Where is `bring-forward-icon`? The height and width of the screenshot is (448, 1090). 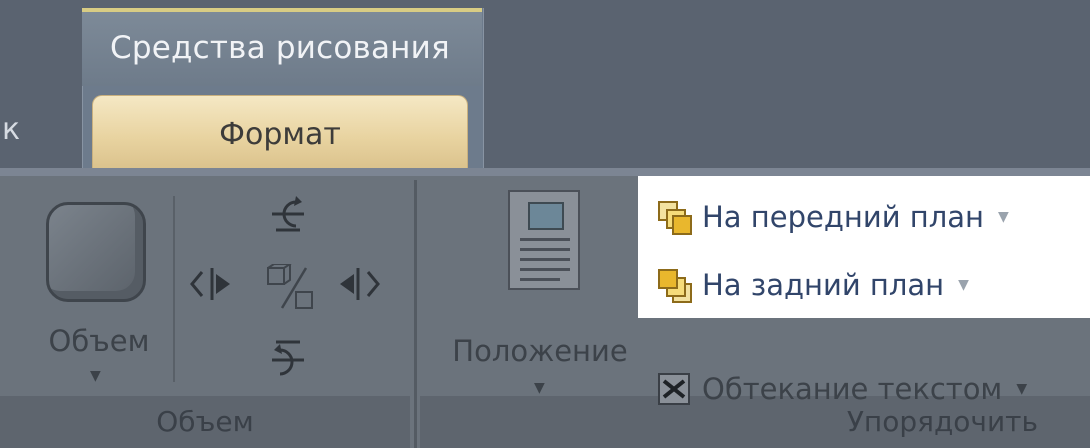 bring-forward-icon is located at coordinates (674, 217).